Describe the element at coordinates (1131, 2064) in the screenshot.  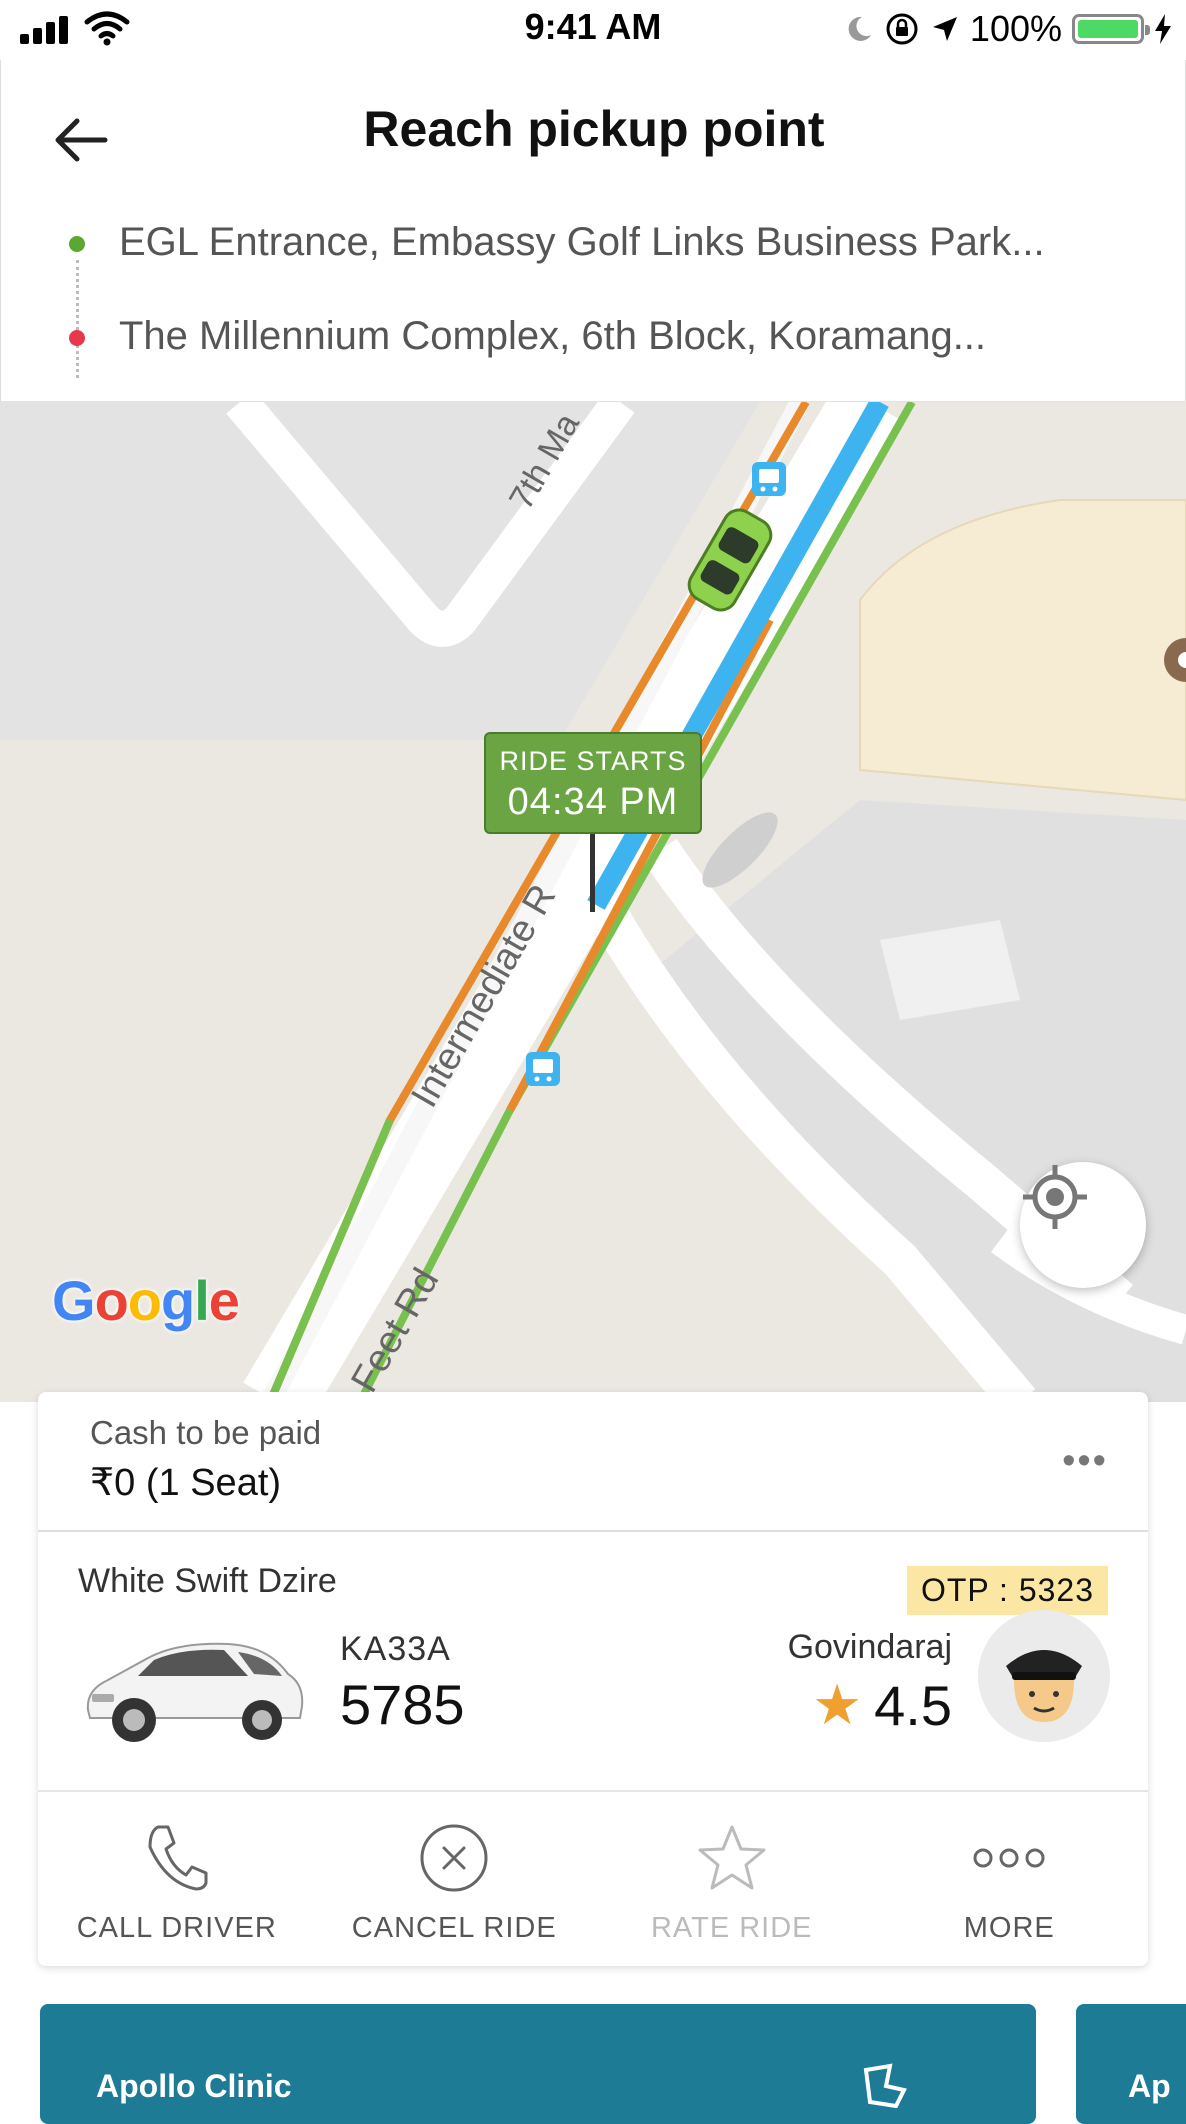
I see `promo-banner-next: Ap` at that location.